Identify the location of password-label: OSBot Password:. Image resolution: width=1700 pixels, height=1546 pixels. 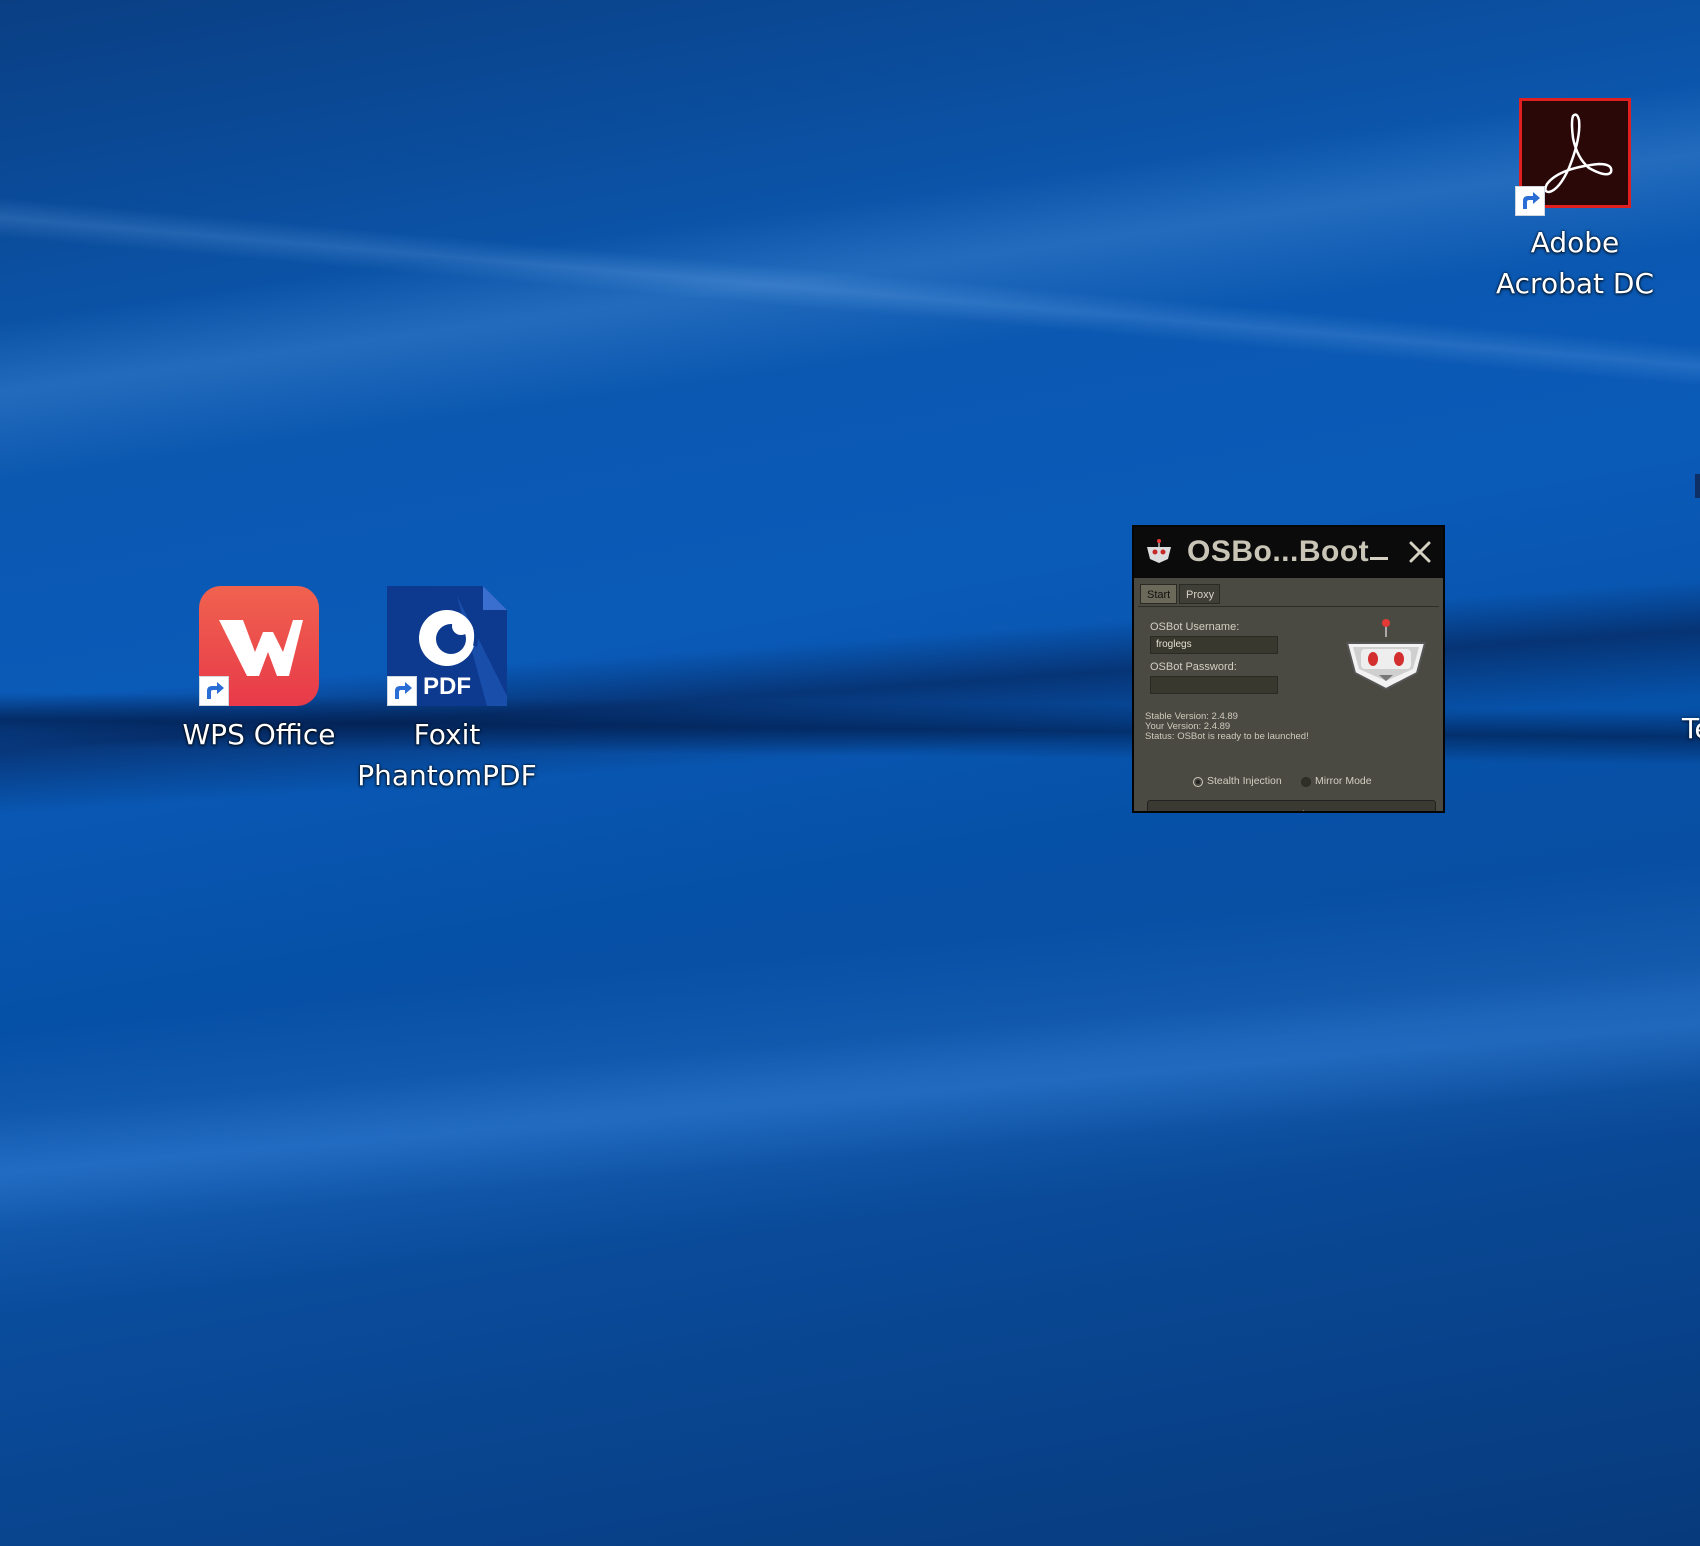
(1193, 667).